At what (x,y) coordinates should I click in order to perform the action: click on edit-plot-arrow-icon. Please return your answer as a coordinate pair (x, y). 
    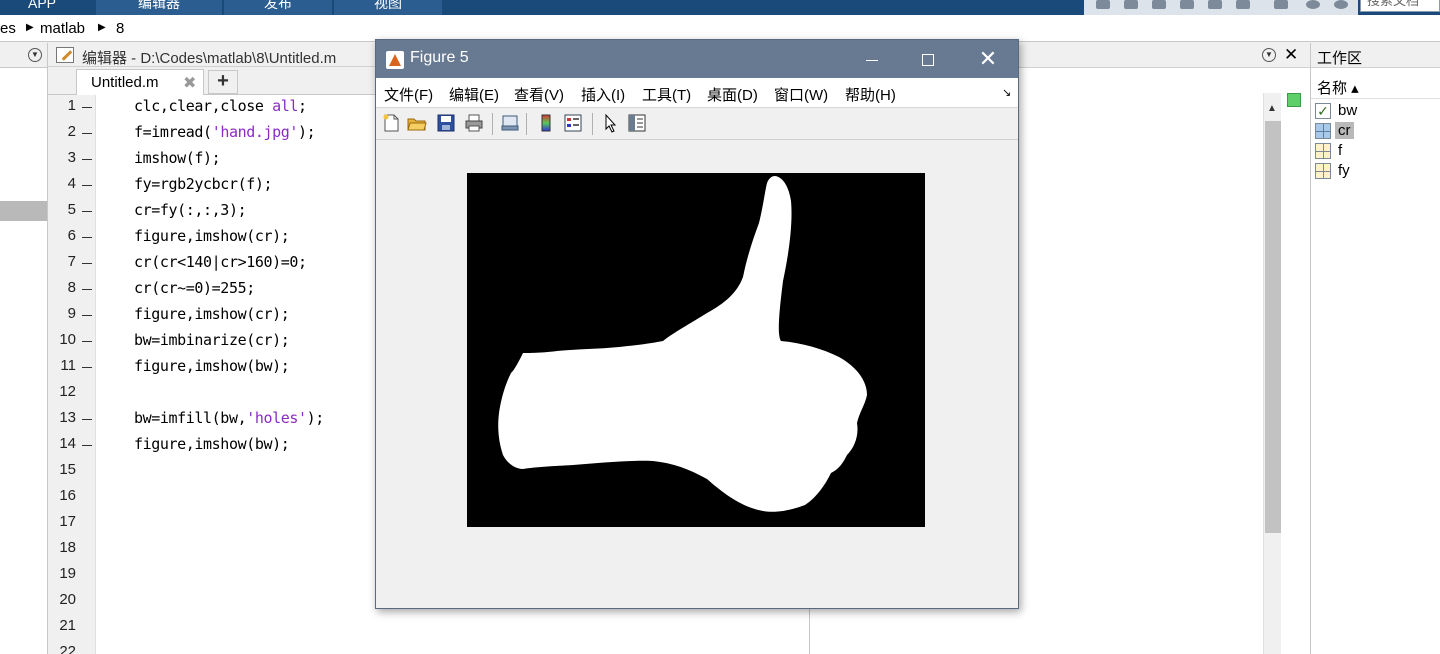
    Looking at the image, I should click on (610, 123).